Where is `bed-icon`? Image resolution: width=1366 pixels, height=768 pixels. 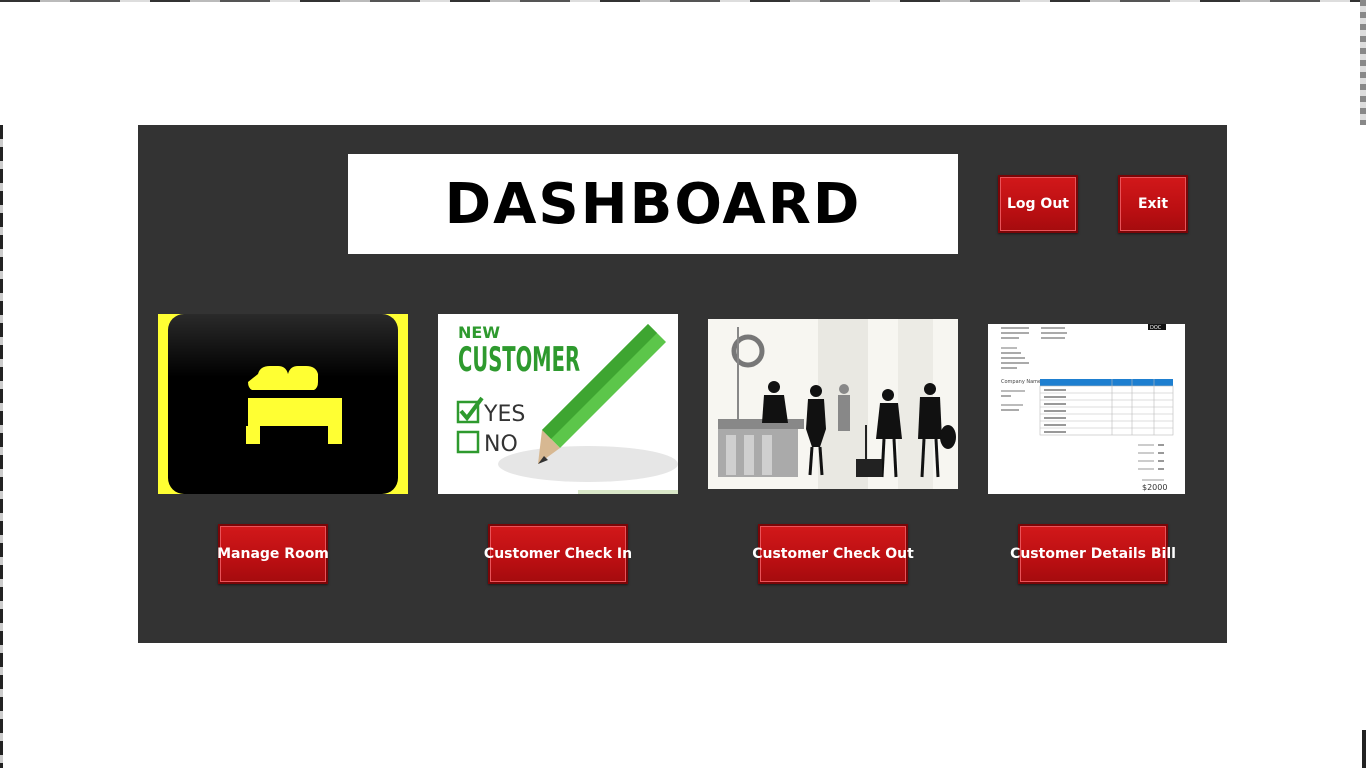 bed-icon is located at coordinates (294, 405).